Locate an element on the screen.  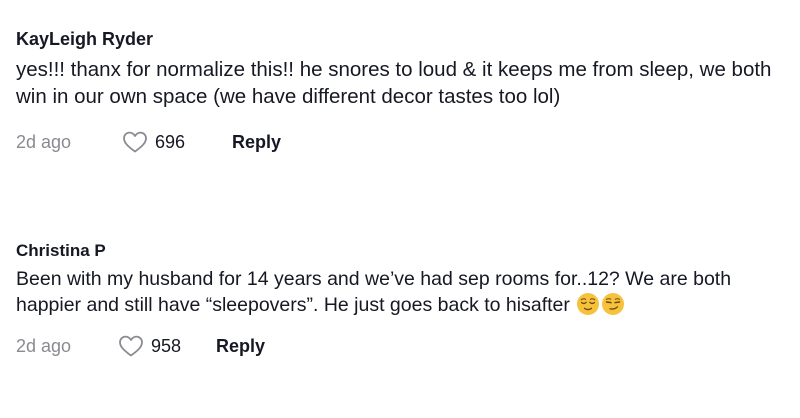
like-button: 696 is located at coordinates (177, 142).